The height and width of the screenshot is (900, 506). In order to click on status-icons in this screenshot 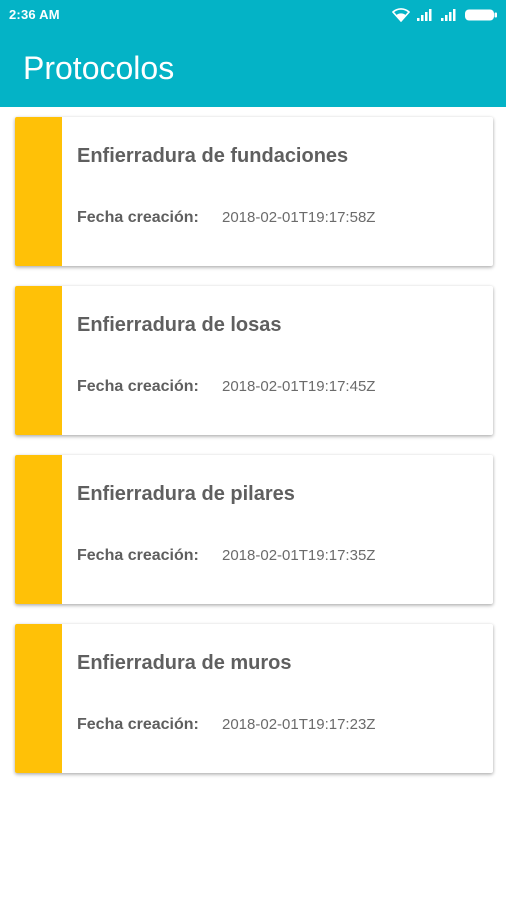, I will do `click(445, 15)`.